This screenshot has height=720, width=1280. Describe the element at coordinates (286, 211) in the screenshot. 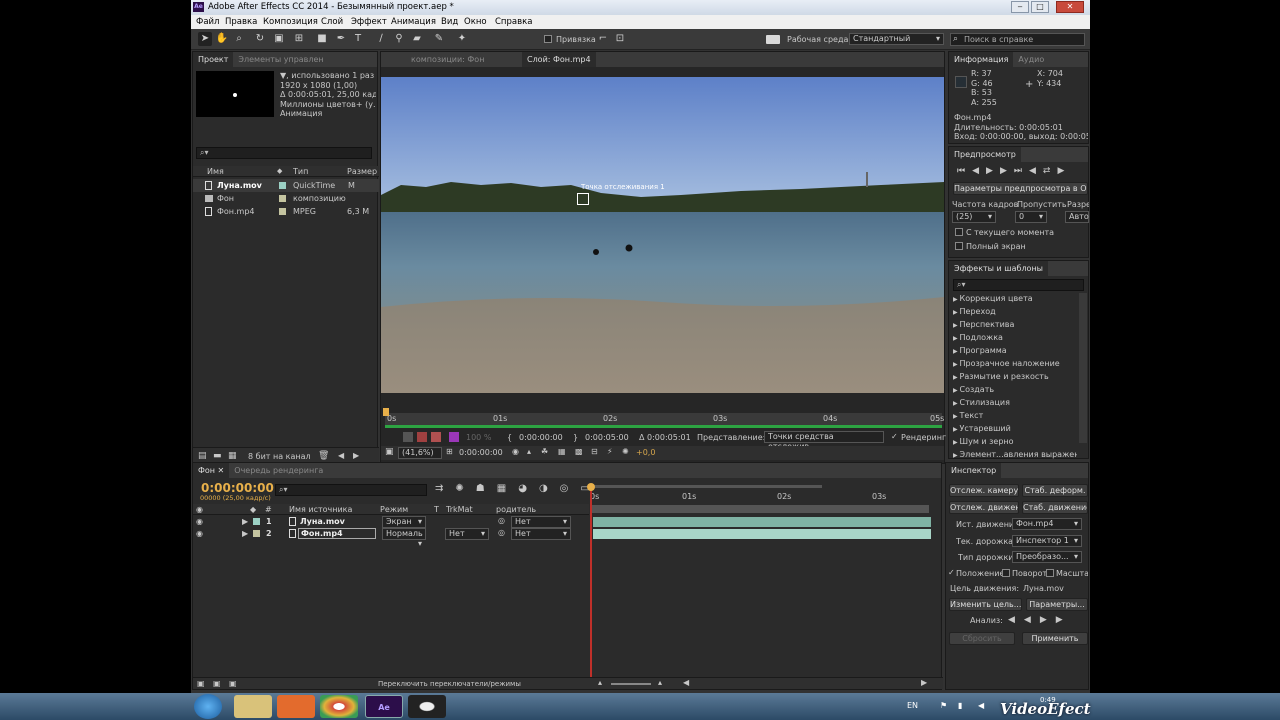

I see `list-item: Фон.mp4 MPEG 6,3 М` at that location.